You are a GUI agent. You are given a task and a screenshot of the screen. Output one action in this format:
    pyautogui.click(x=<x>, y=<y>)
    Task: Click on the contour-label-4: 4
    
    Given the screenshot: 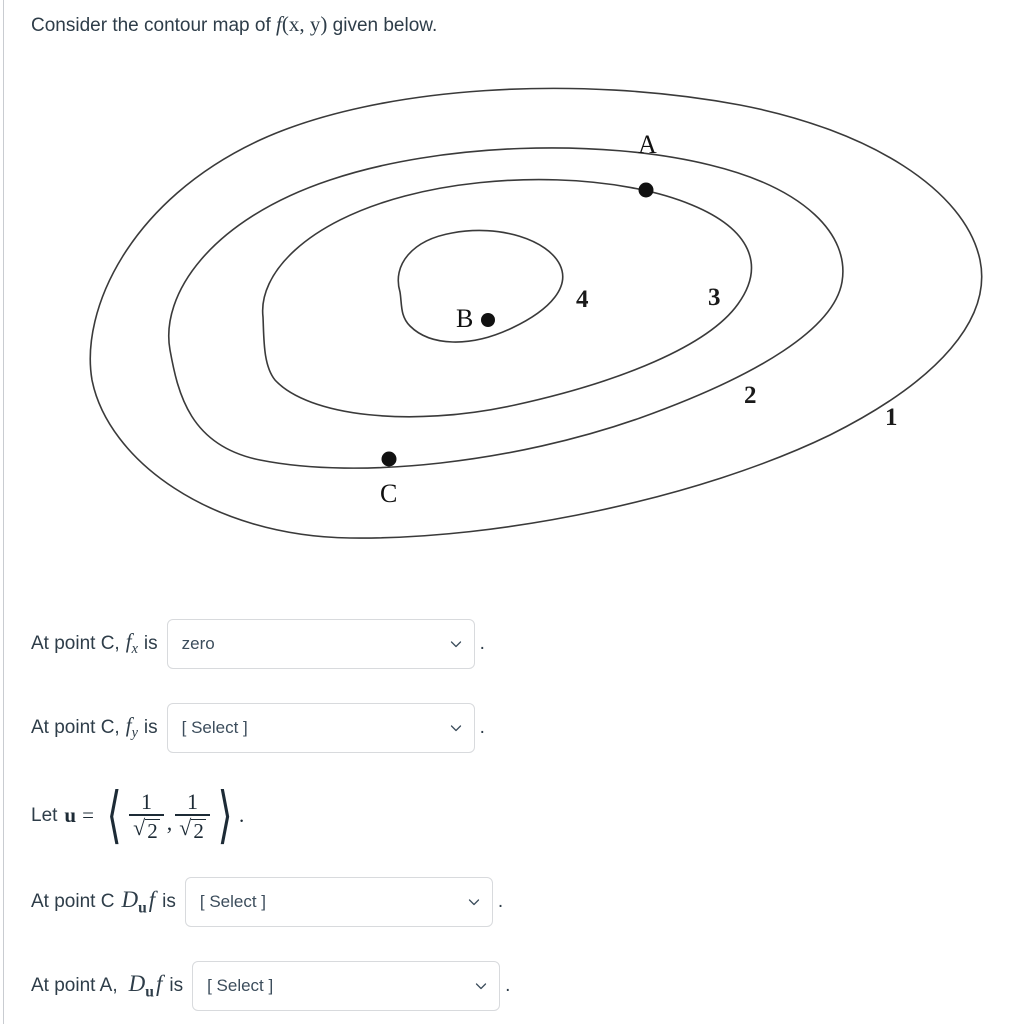 What is the action you would take?
    pyautogui.click(x=582, y=299)
    